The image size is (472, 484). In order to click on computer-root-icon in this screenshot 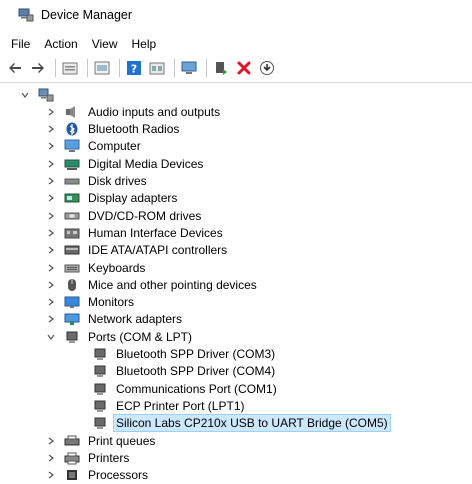, I will do `click(46, 95)`.